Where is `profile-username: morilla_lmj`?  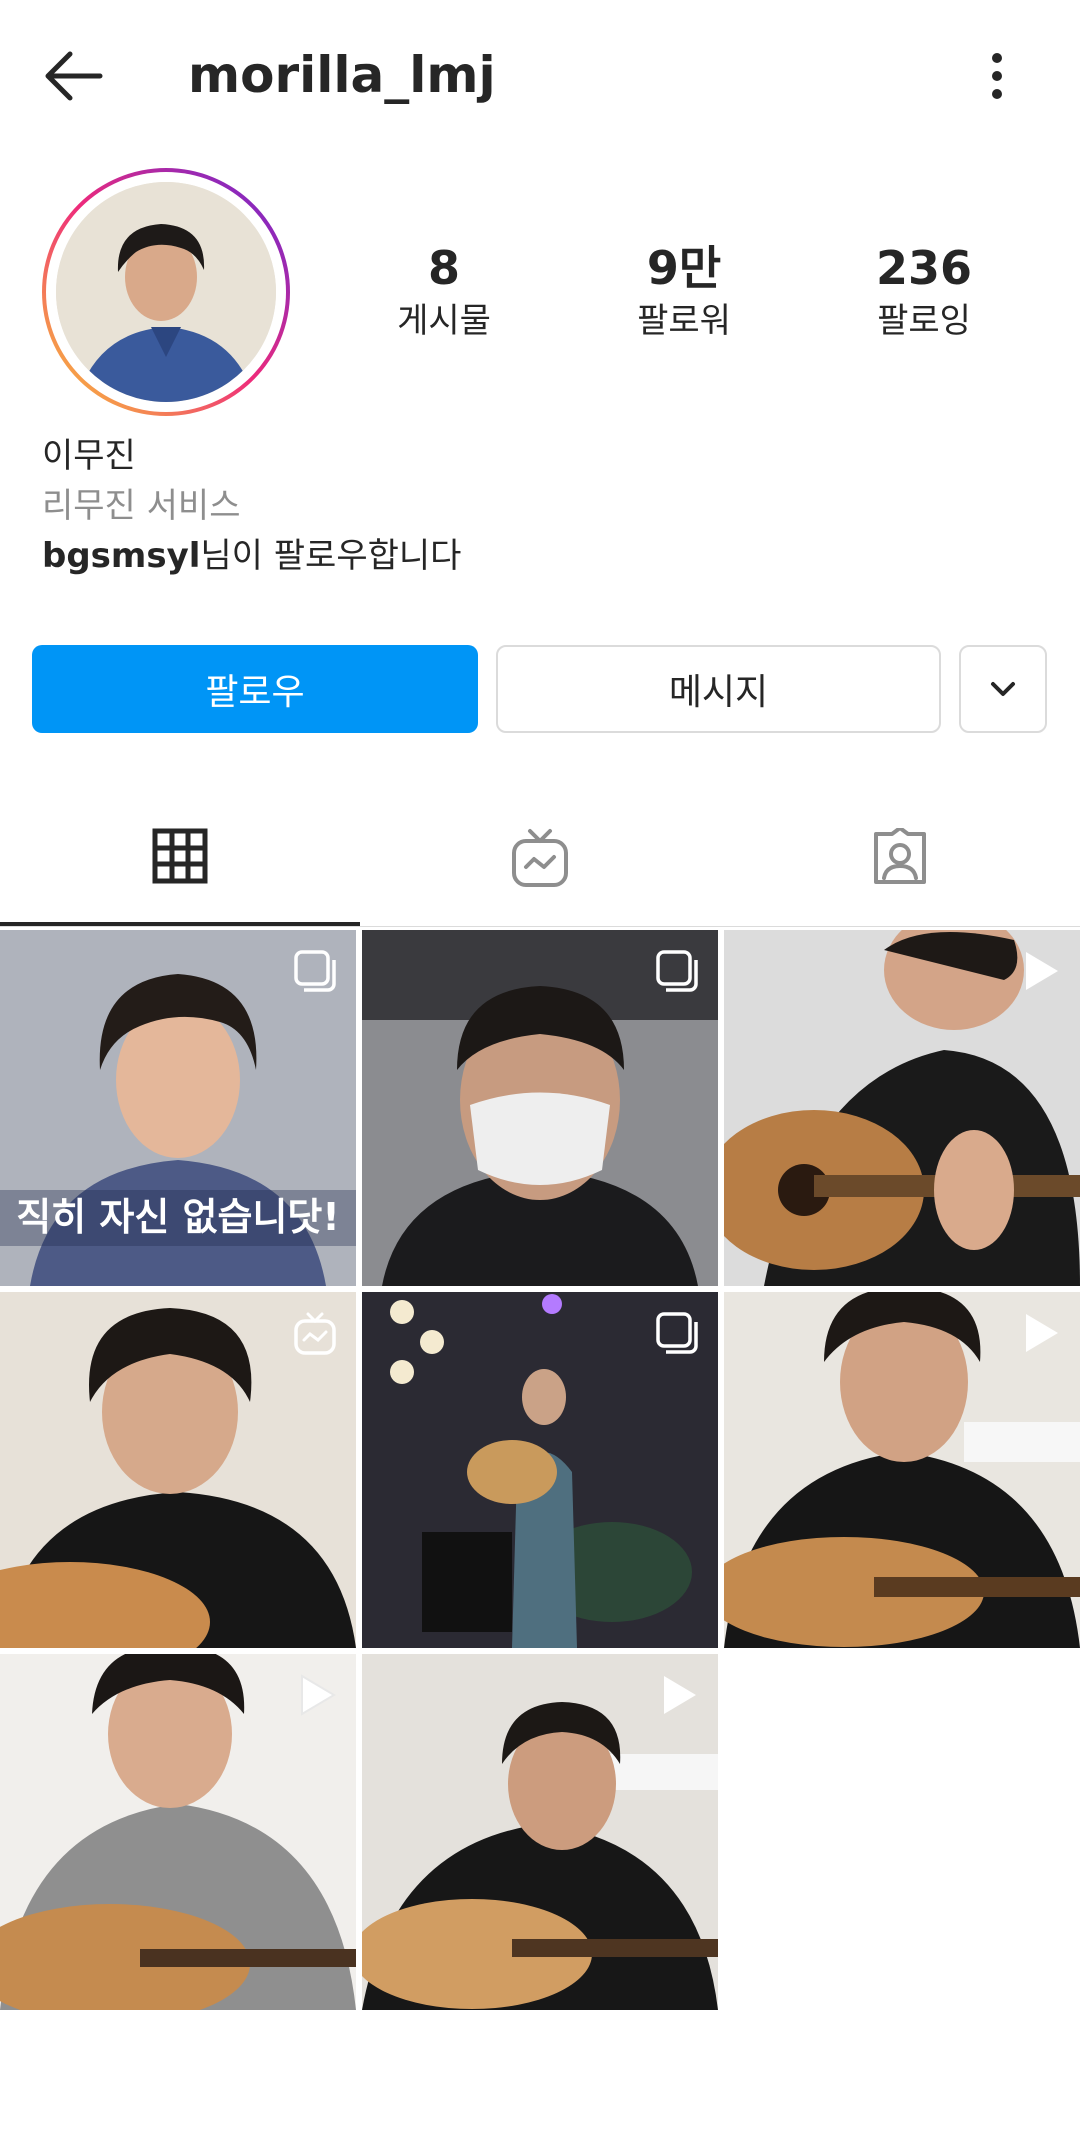
profile-username: morilla_lmj is located at coordinates (342, 75).